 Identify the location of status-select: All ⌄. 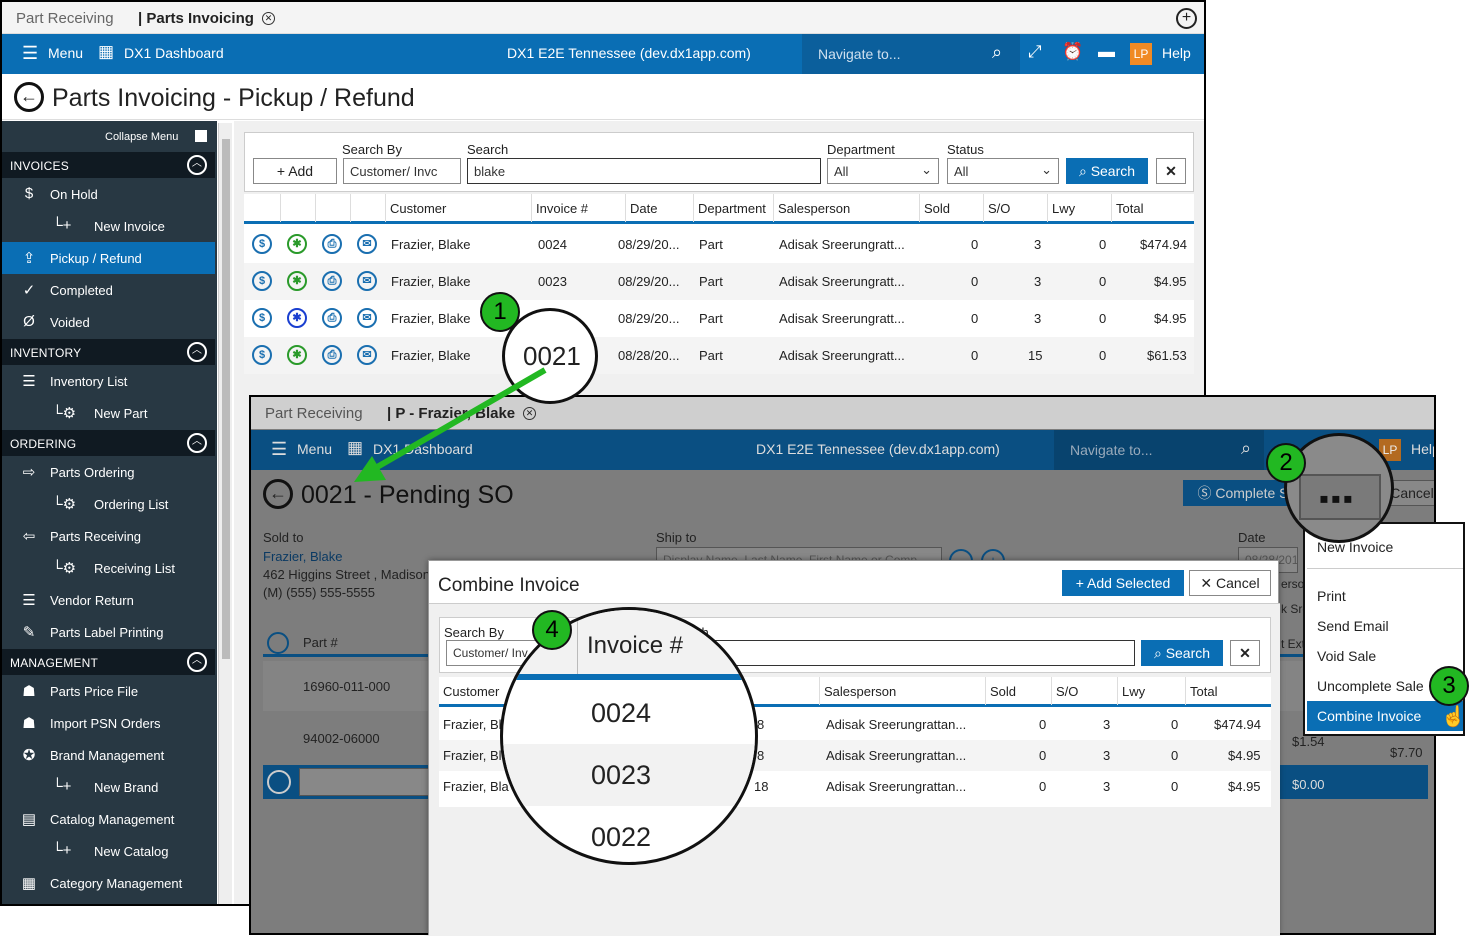
(1003, 171).